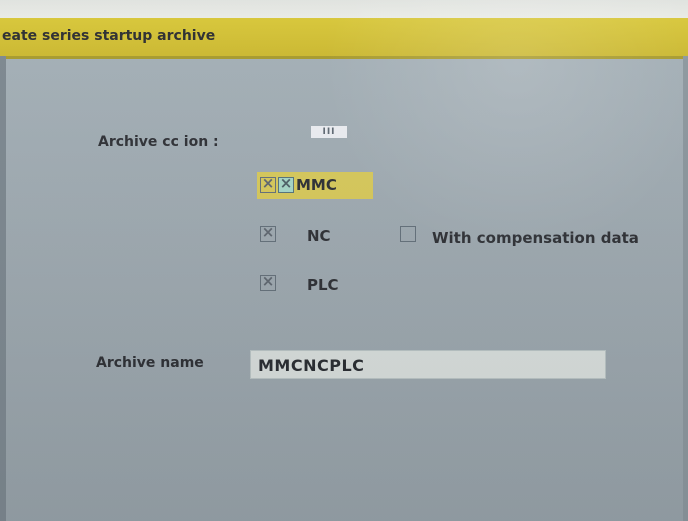 Image resolution: width=688 pixels, height=521 pixels. Describe the element at coordinates (685, 288) in the screenshot. I see `right-border` at that location.